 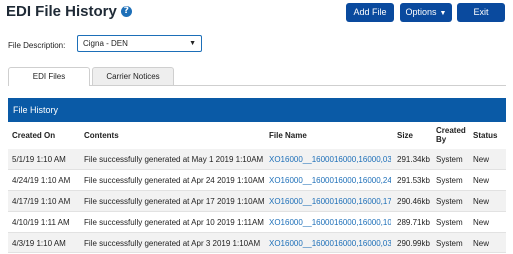 What do you see at coordinates (133, 76) in the screenshot?
I see `tab-carrier-notices: Carrier Notices` at bounding box center [133, 76].